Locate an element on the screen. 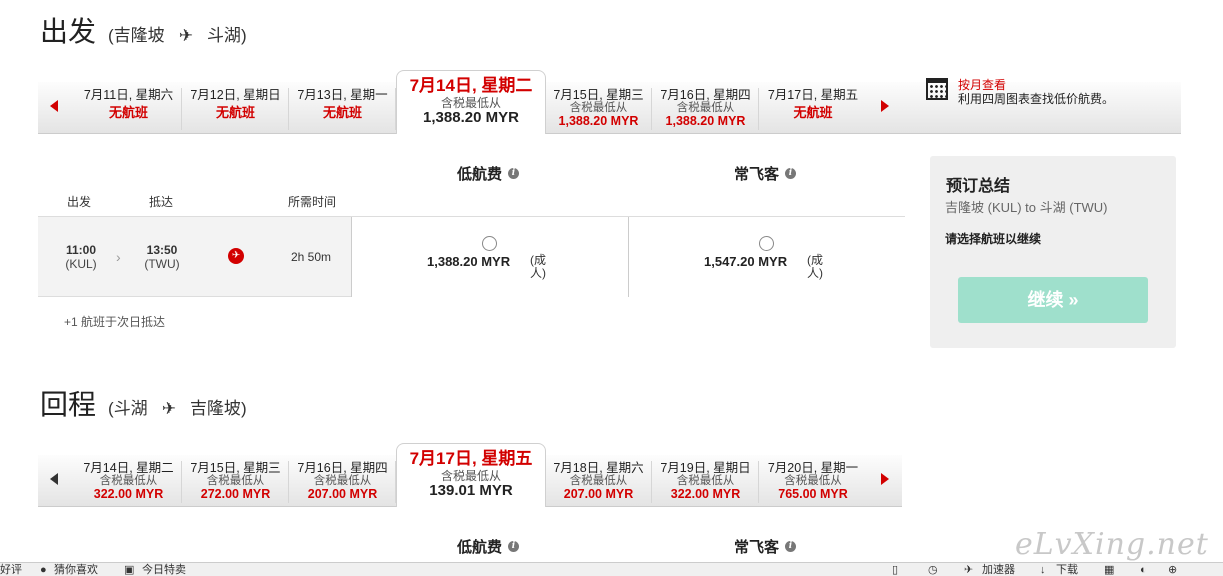 The image size is (1223, 576). return-origin: 斗湖 is located at coordinates (130, 408).